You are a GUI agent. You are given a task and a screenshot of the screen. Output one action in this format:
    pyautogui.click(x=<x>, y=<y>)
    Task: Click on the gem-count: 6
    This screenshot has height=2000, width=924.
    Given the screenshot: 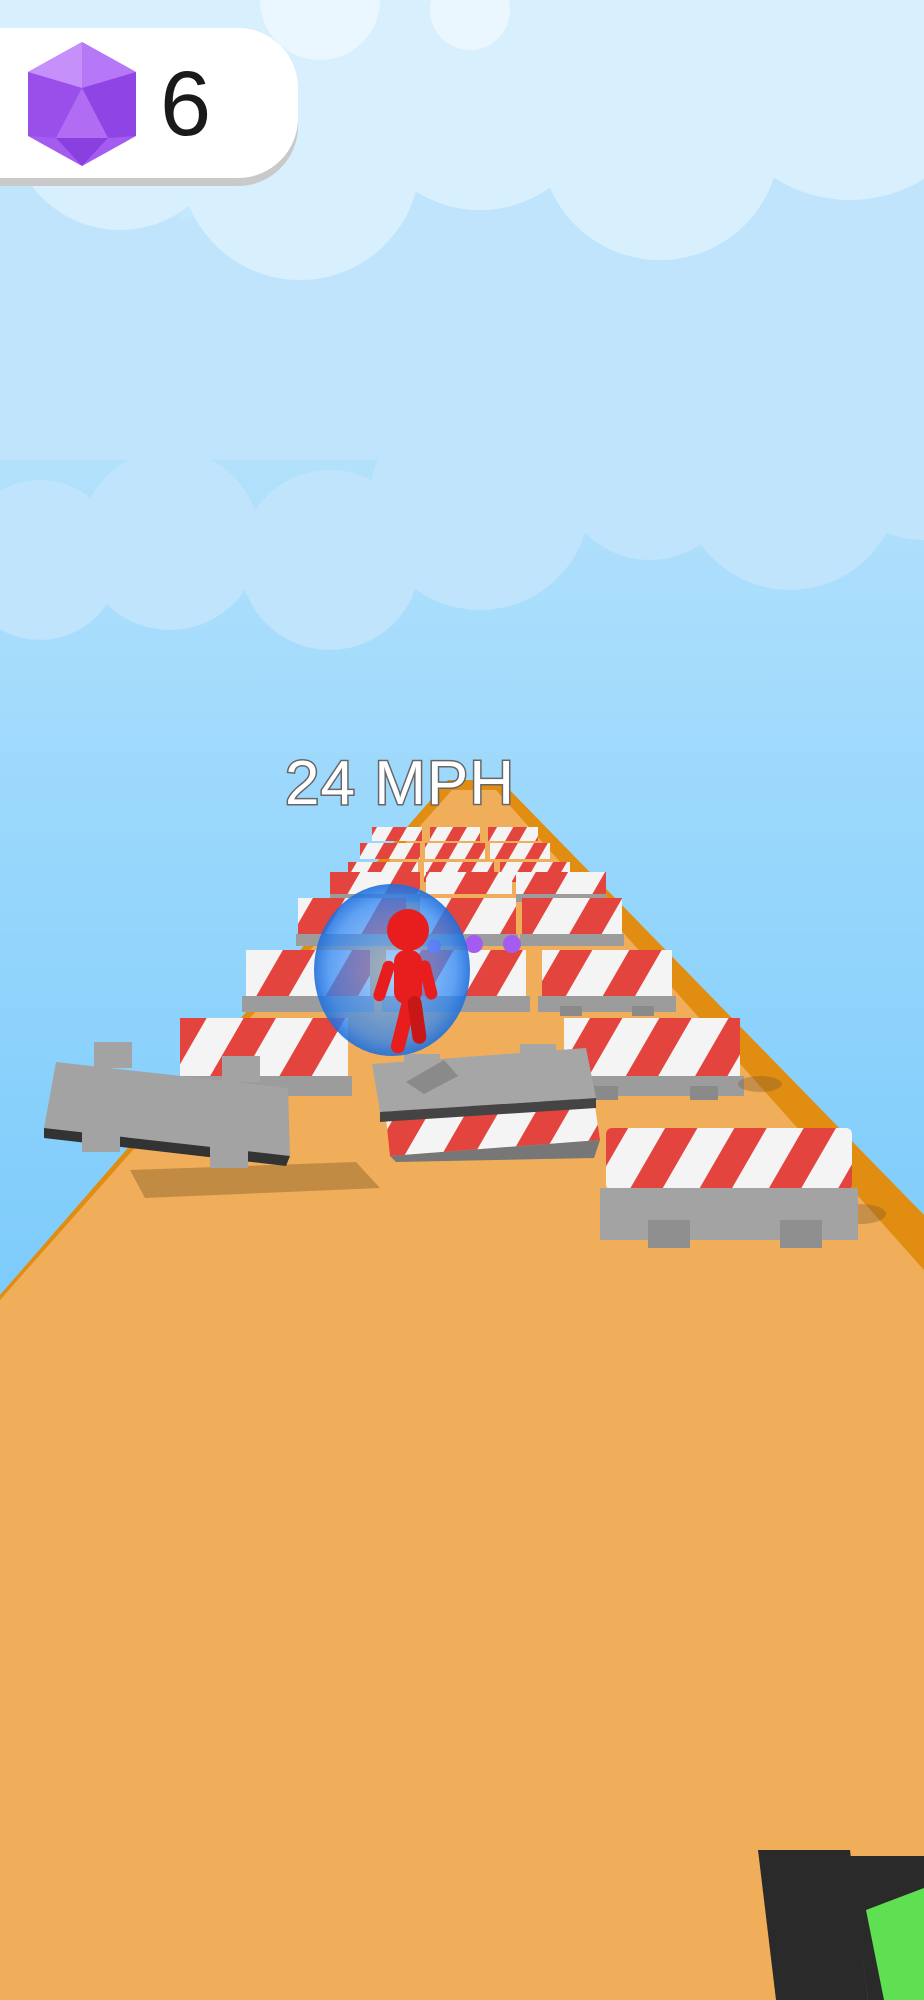 What is the action you would take?
    pyautogui.click(x=186, y=104)
    